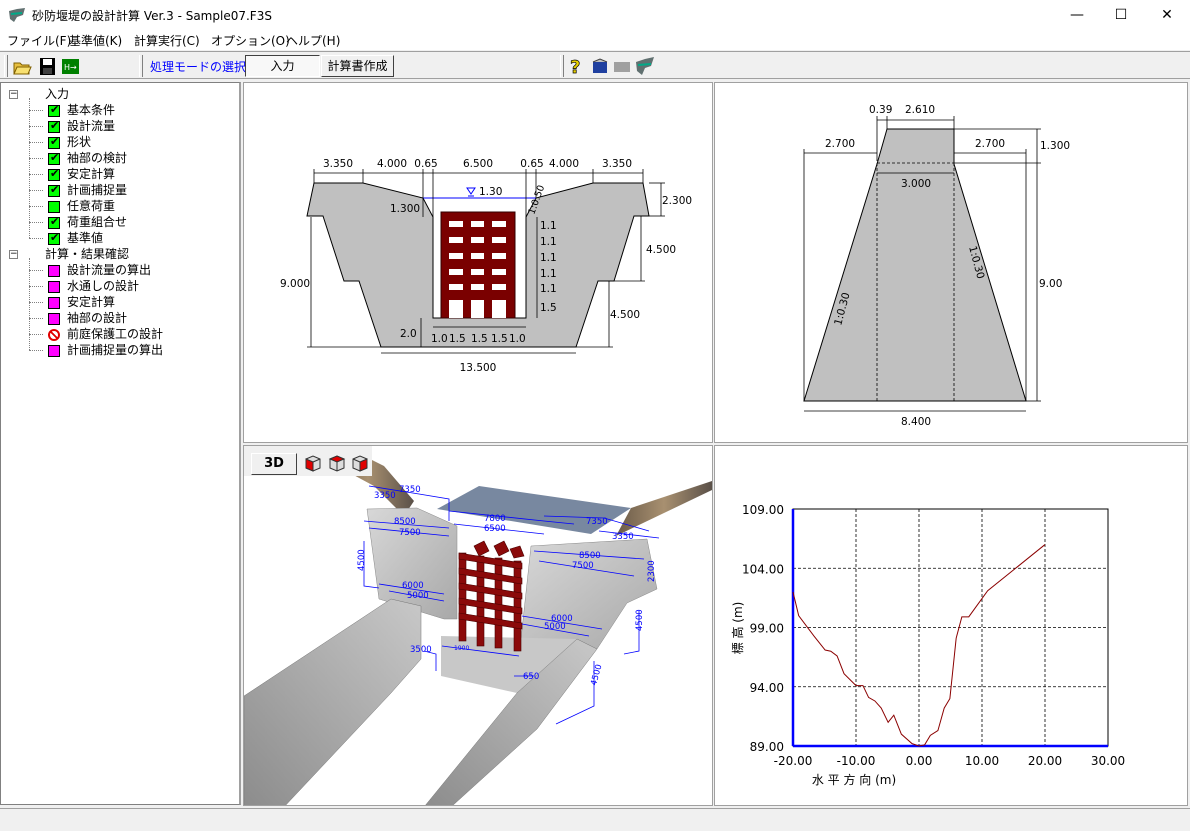 Image resolution: width=1190 pixels, height=831 pixels. What do you see at coordinates (617, 164) in the screenshot?
I see `dim-label: 3.350` at bounding box center [617, 164].